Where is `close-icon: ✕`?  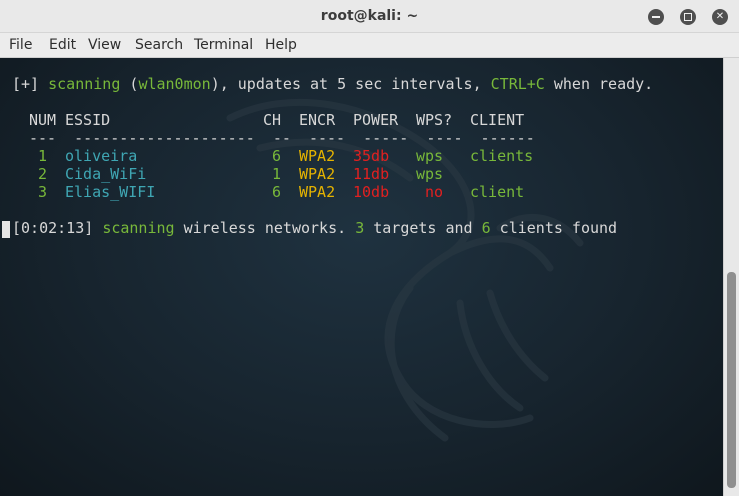
close-icon: ✕ is located at coordinates (720, 16).